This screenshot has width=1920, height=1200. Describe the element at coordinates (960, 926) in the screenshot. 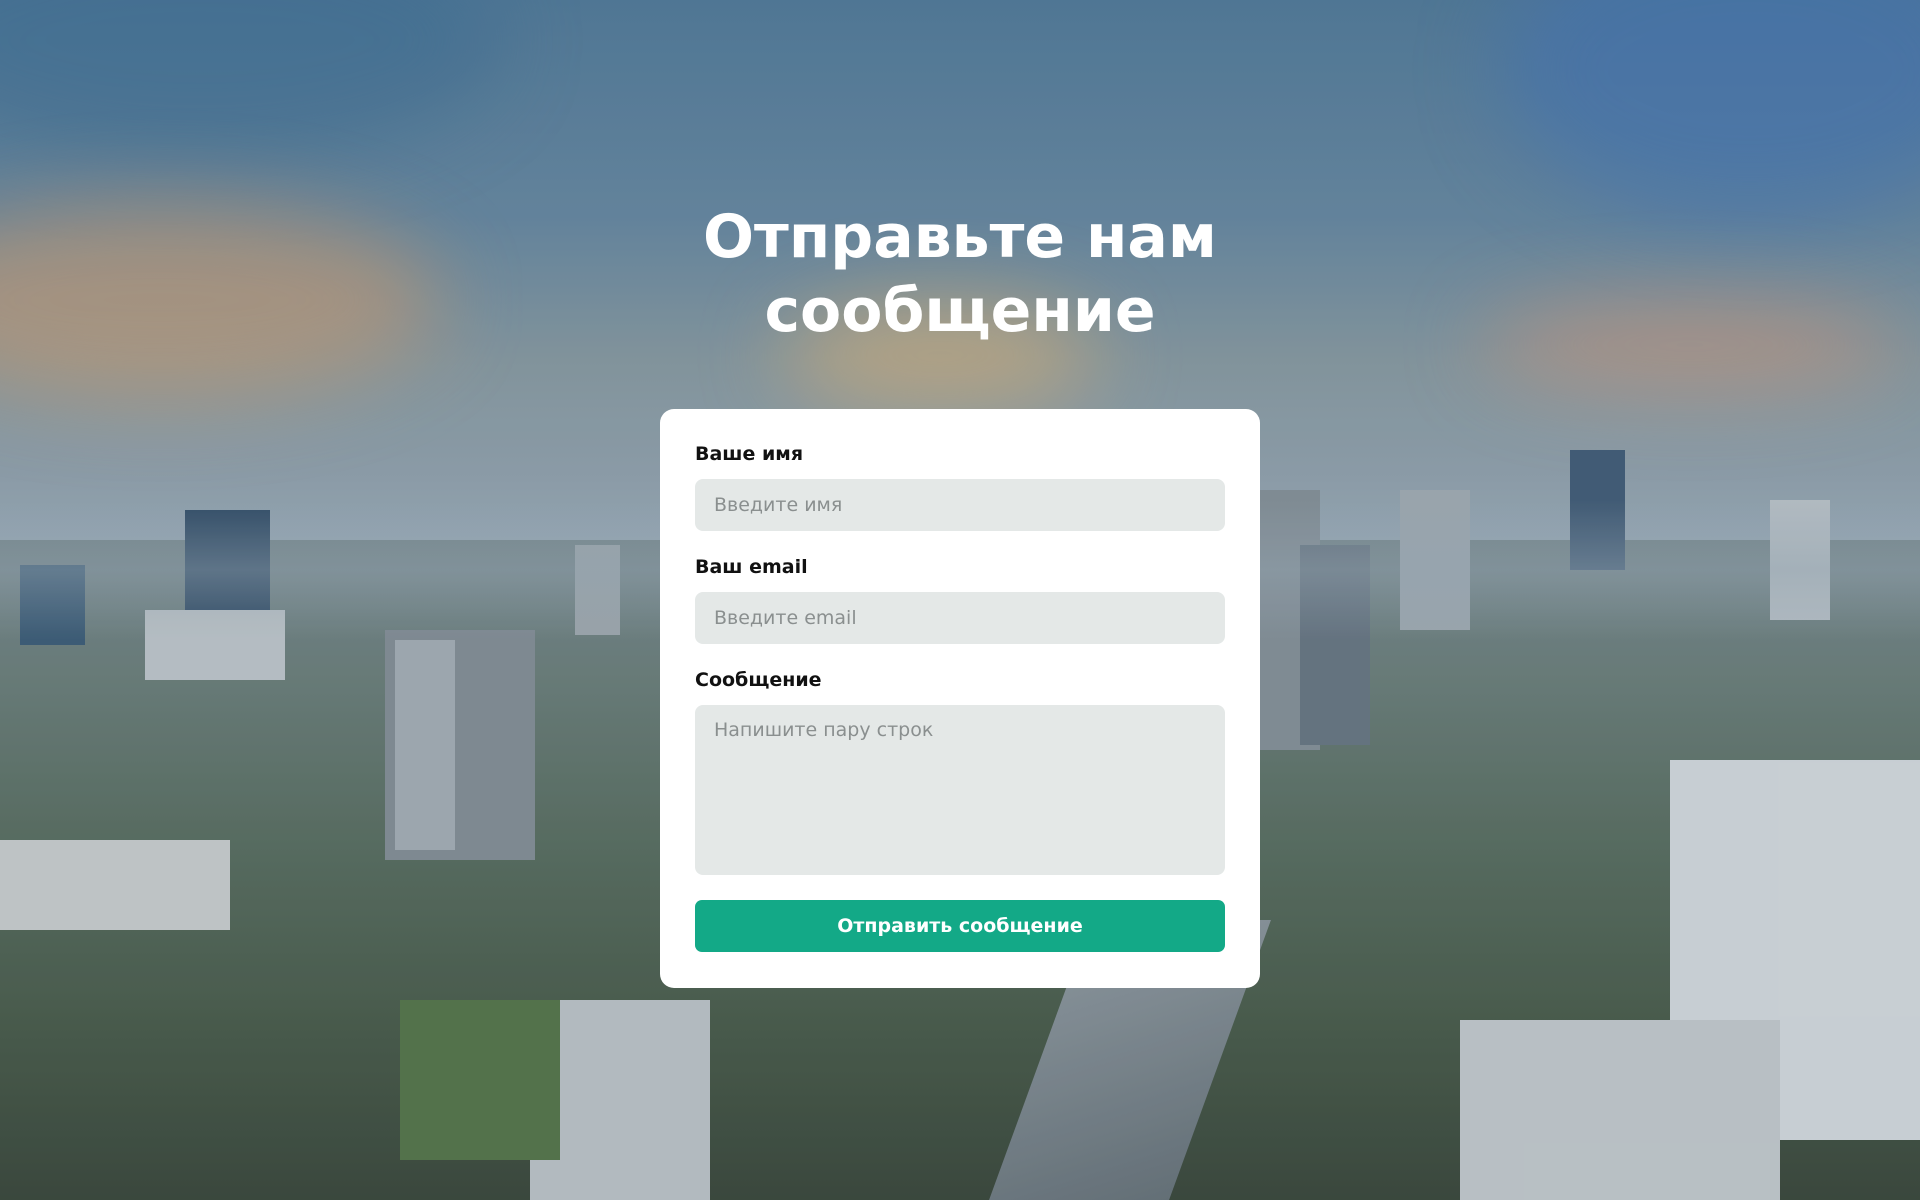

I see `send-message-button: Отправить сообщение` at that location.